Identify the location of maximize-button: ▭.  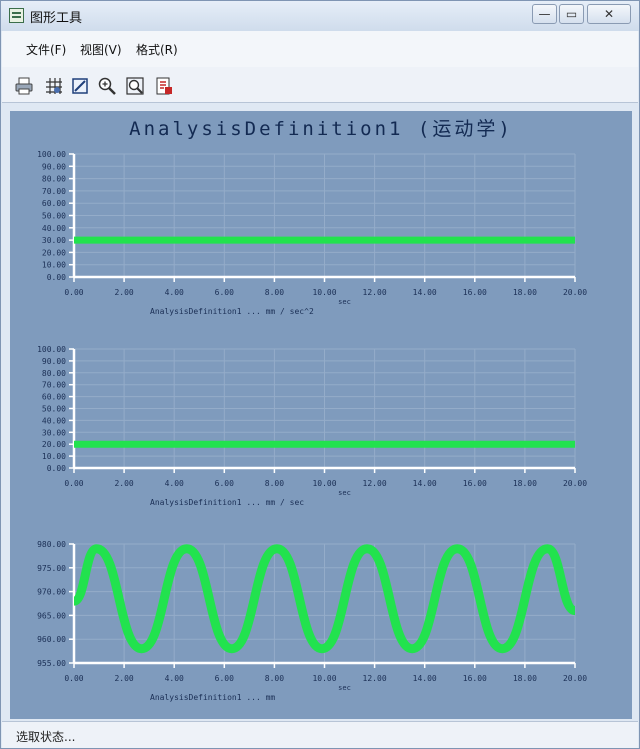
(571, 14).